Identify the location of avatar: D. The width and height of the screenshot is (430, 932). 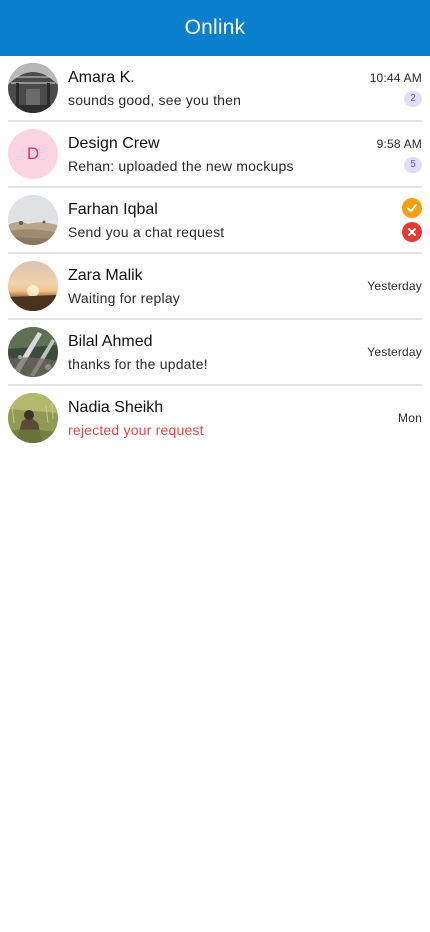
(33, 154).